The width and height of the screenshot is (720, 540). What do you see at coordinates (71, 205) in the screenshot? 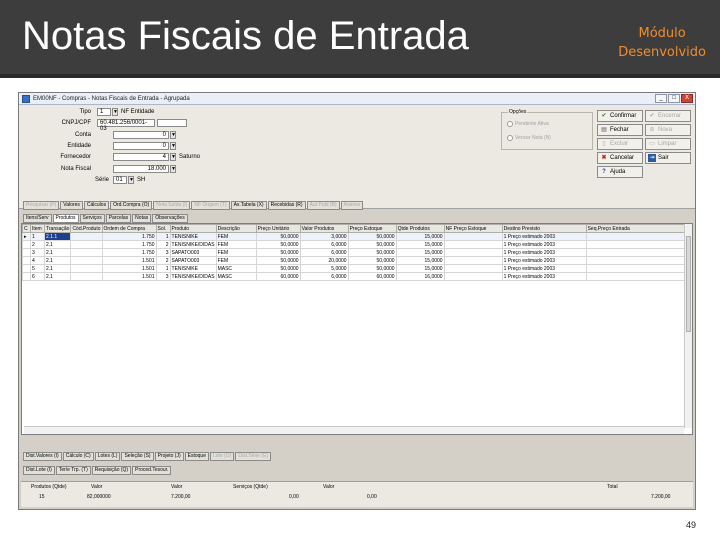
I see `tab-valores: Valores` at bounding box center [71, 205].